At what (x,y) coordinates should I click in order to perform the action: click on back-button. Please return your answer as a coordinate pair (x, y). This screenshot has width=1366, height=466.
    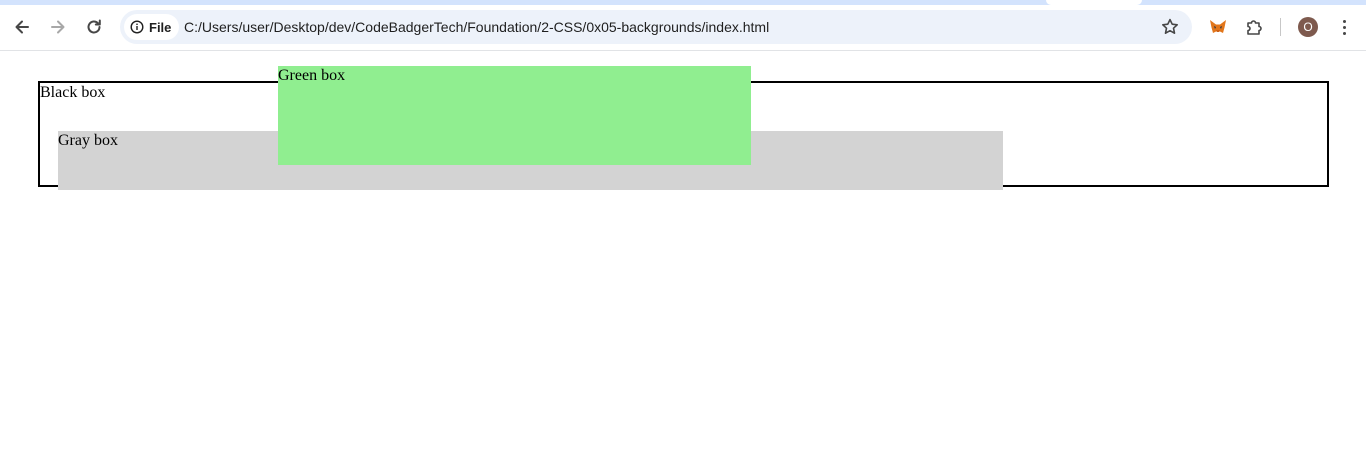
    Looking at the image, I should click on (22, 27).